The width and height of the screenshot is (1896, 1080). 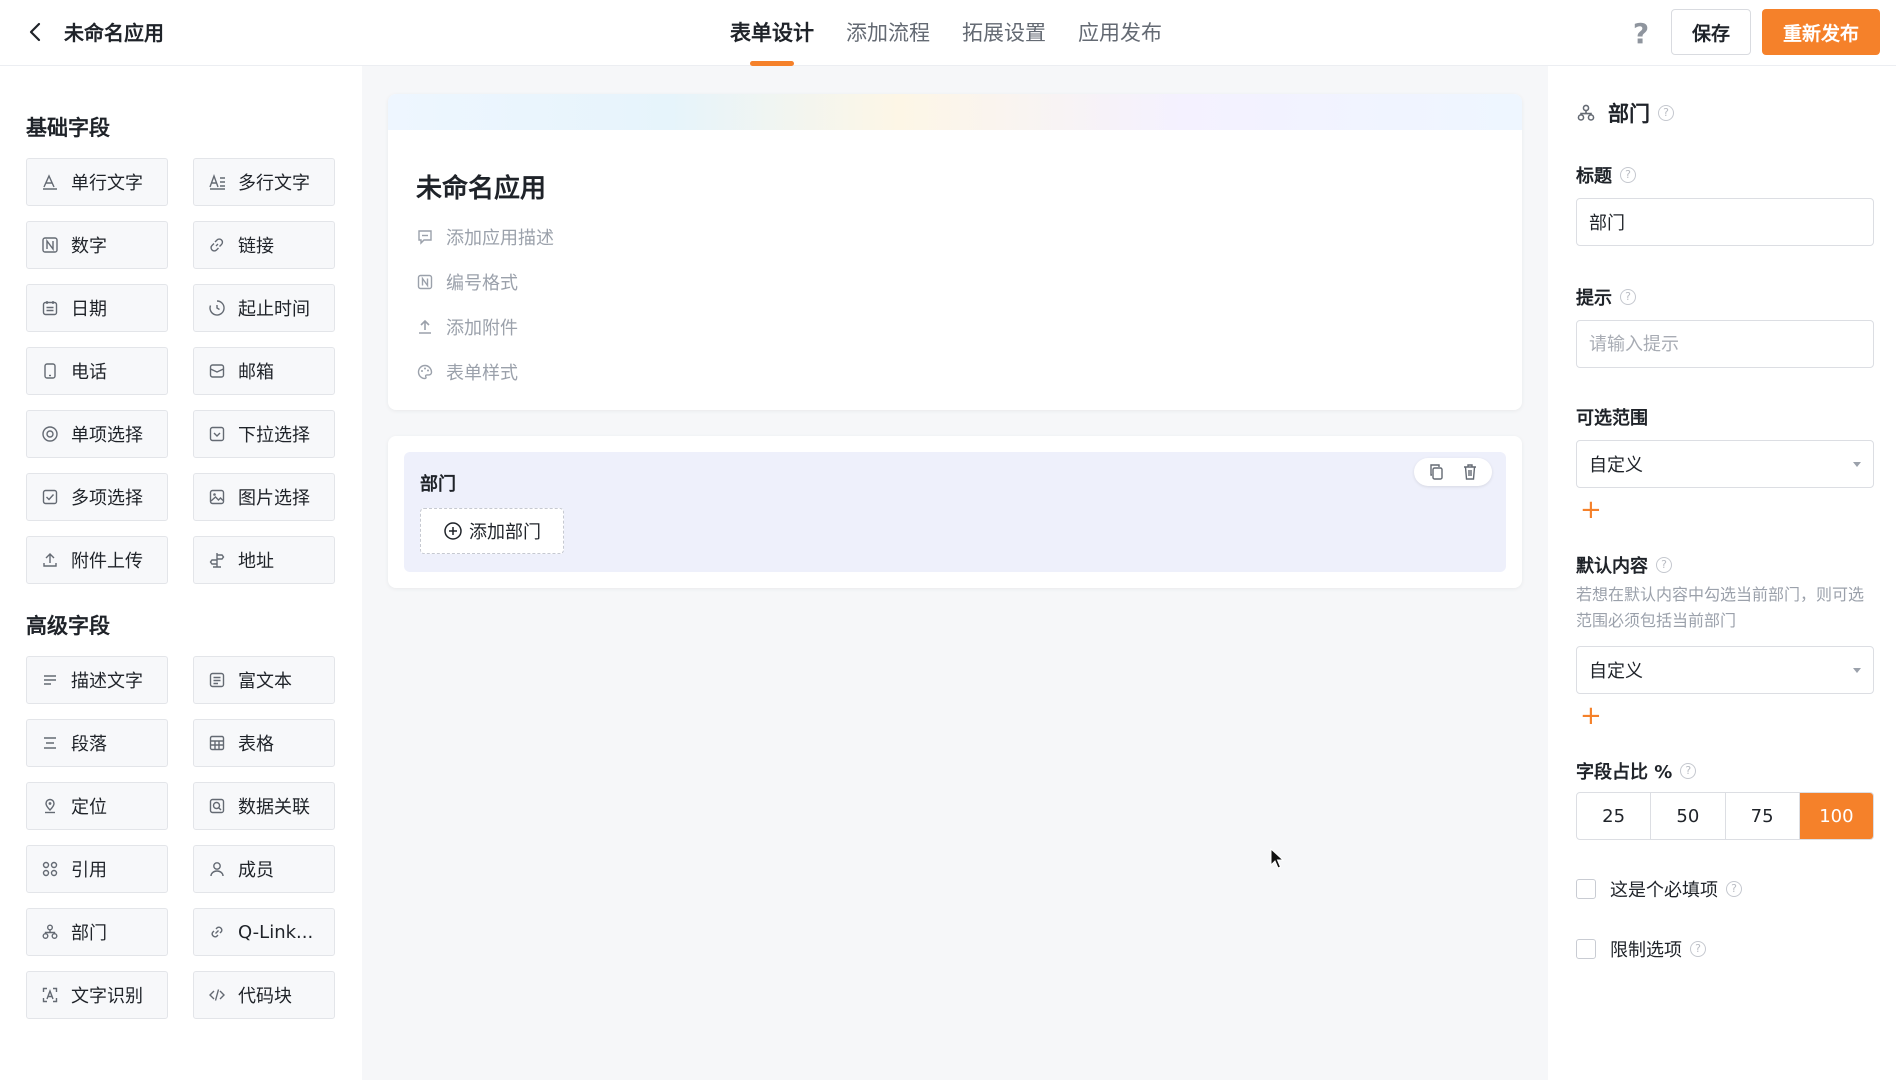 I want to click on field-description-text: 描述文字, so click(x=97, y=680).